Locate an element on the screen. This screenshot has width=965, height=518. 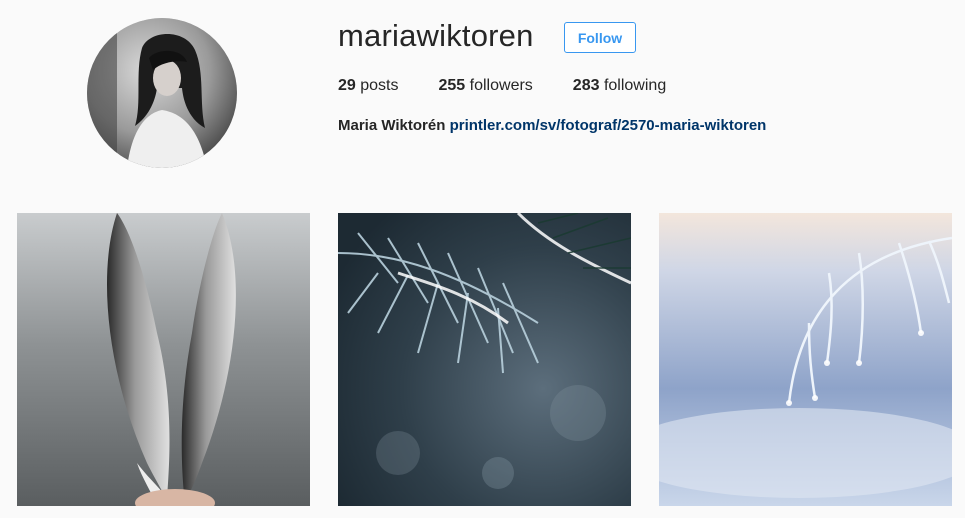
stat-followers-count: 255 is located at coordinates (452, 85).